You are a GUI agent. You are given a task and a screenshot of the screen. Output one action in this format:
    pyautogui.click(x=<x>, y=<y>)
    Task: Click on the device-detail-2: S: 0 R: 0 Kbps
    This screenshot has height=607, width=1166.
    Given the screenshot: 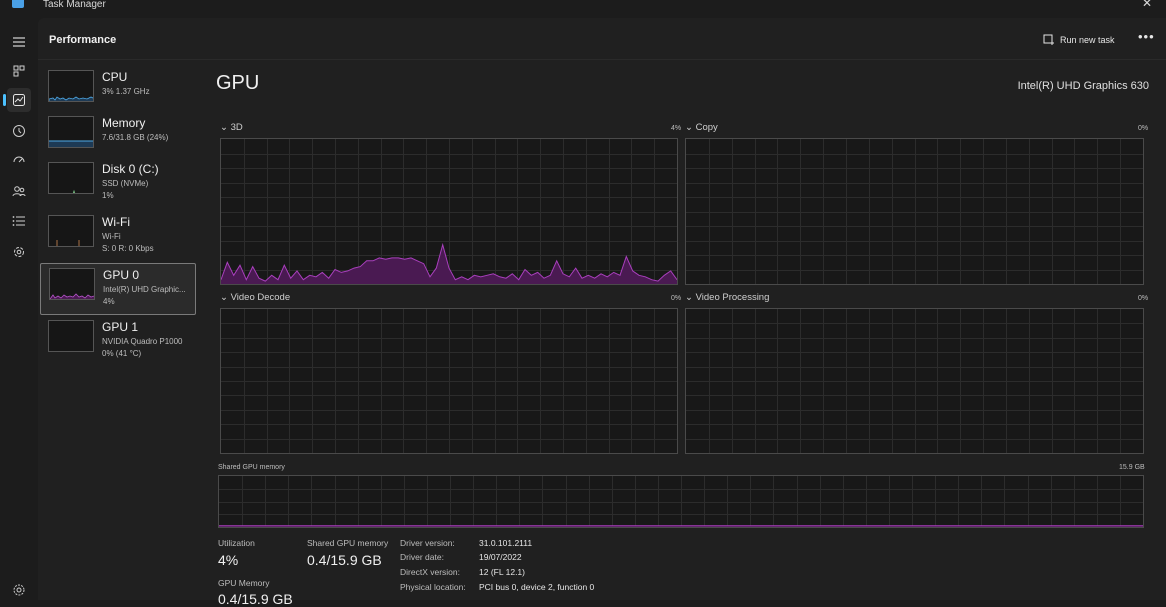 What is the action you would take?
    pyautogui.click(x=128, y=248)
    